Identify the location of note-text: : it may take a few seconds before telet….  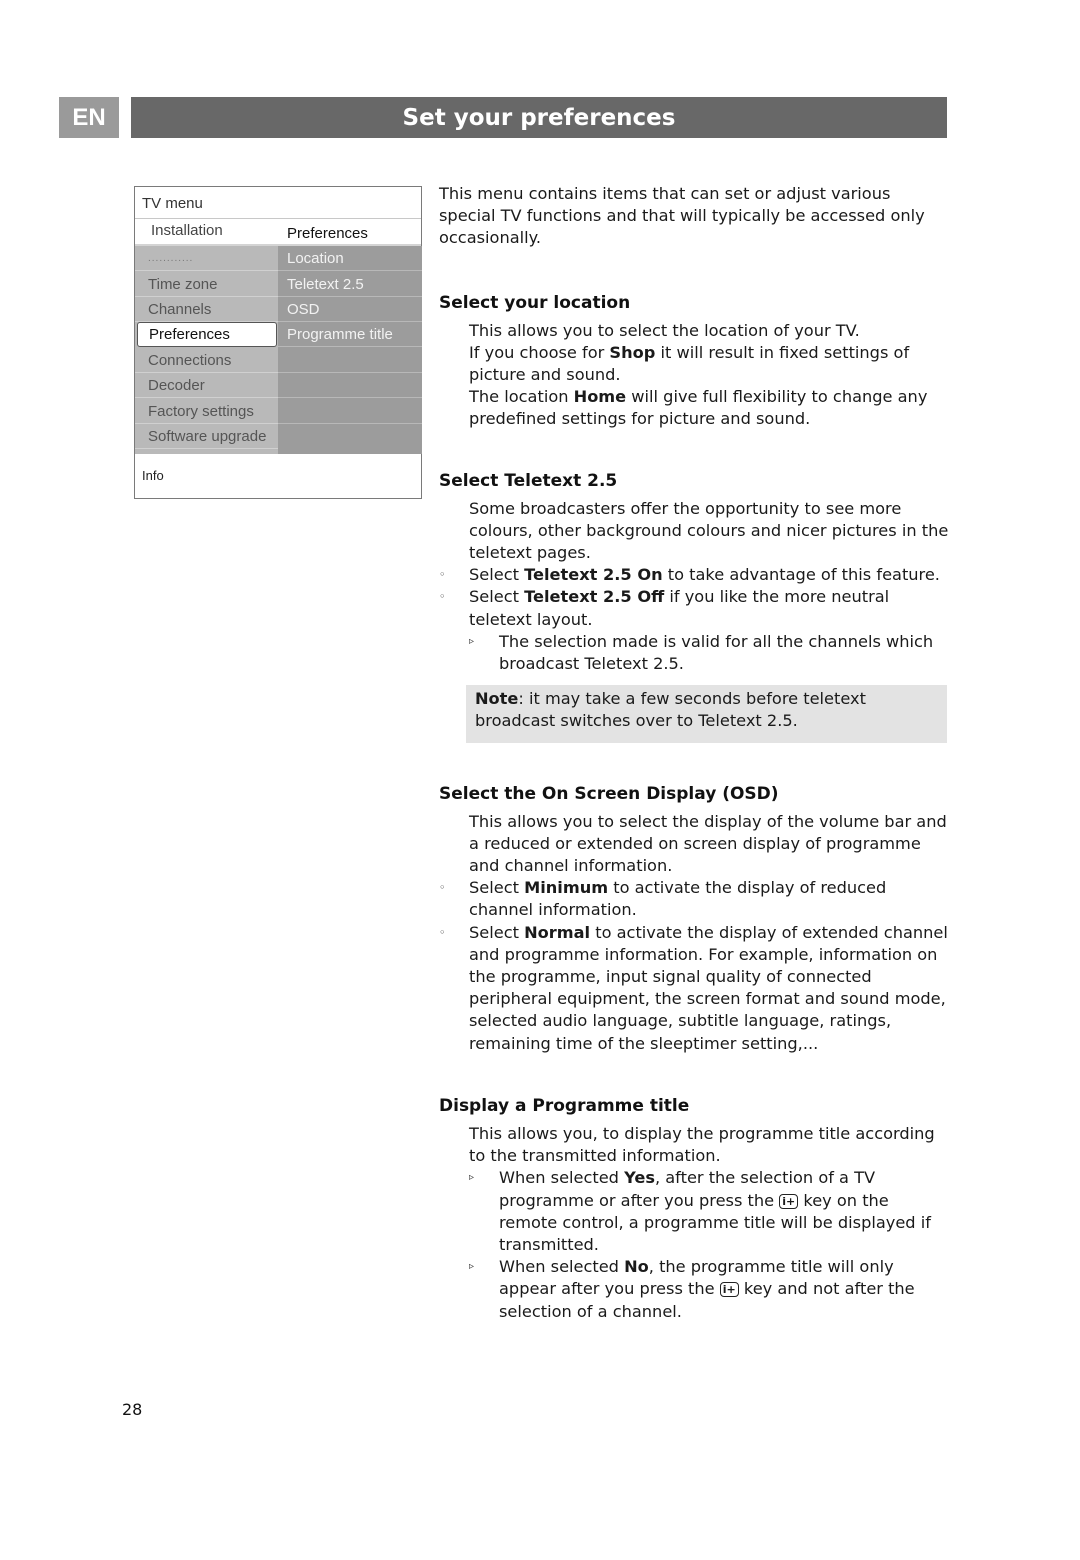
(670, 710).